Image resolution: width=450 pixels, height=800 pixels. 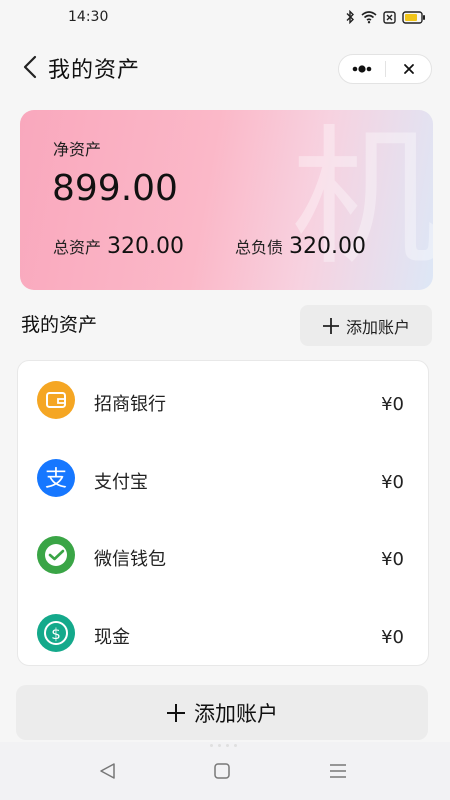 I want to click on battery-icon, so click(x=413, y=17).